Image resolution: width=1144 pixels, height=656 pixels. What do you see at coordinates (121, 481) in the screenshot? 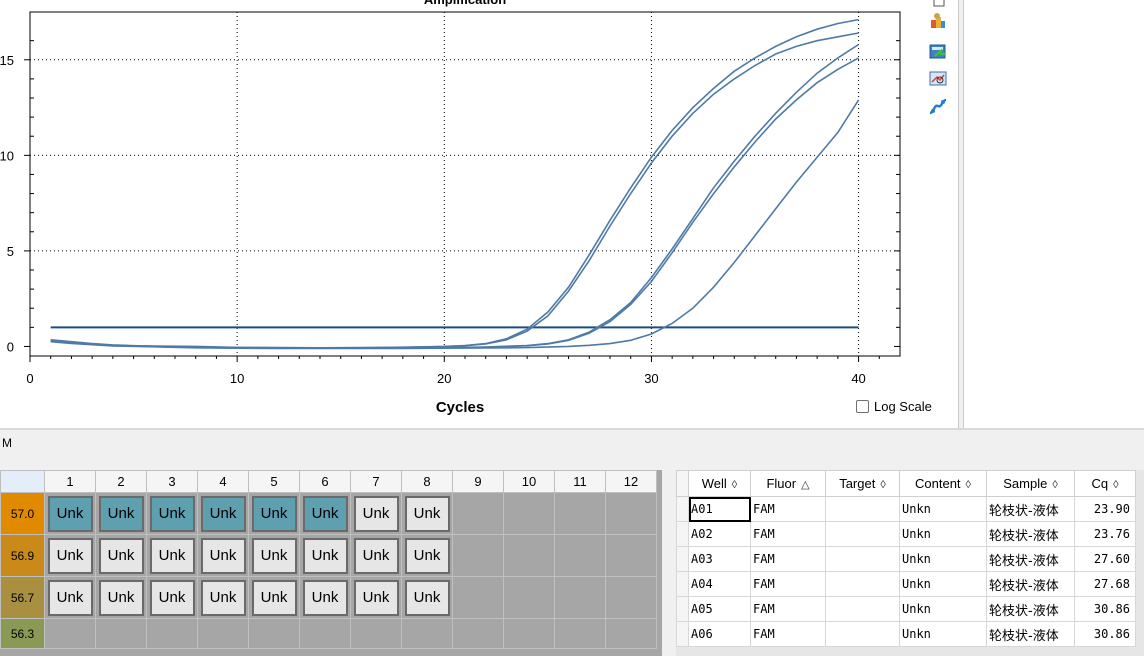
I see `plate-column-header: 2` at bounding box center [121, 481].